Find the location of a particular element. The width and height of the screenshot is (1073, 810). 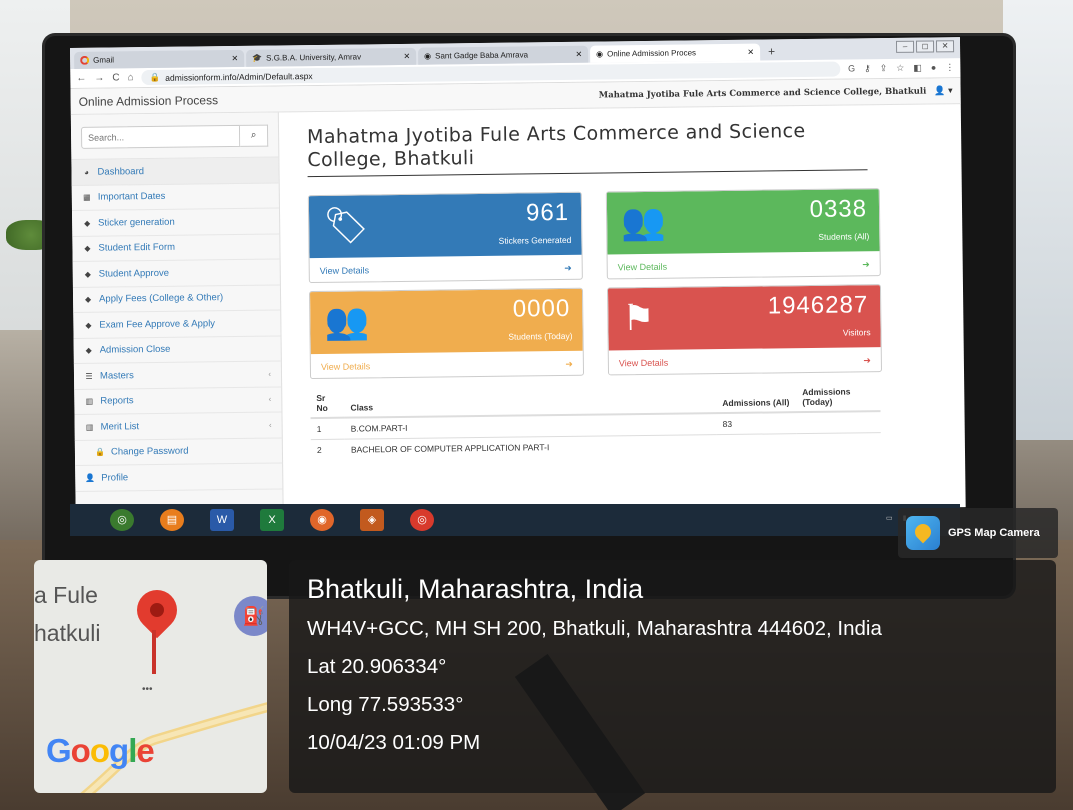

cell-admissions-all: 83 is located at coordinates (756, 423).